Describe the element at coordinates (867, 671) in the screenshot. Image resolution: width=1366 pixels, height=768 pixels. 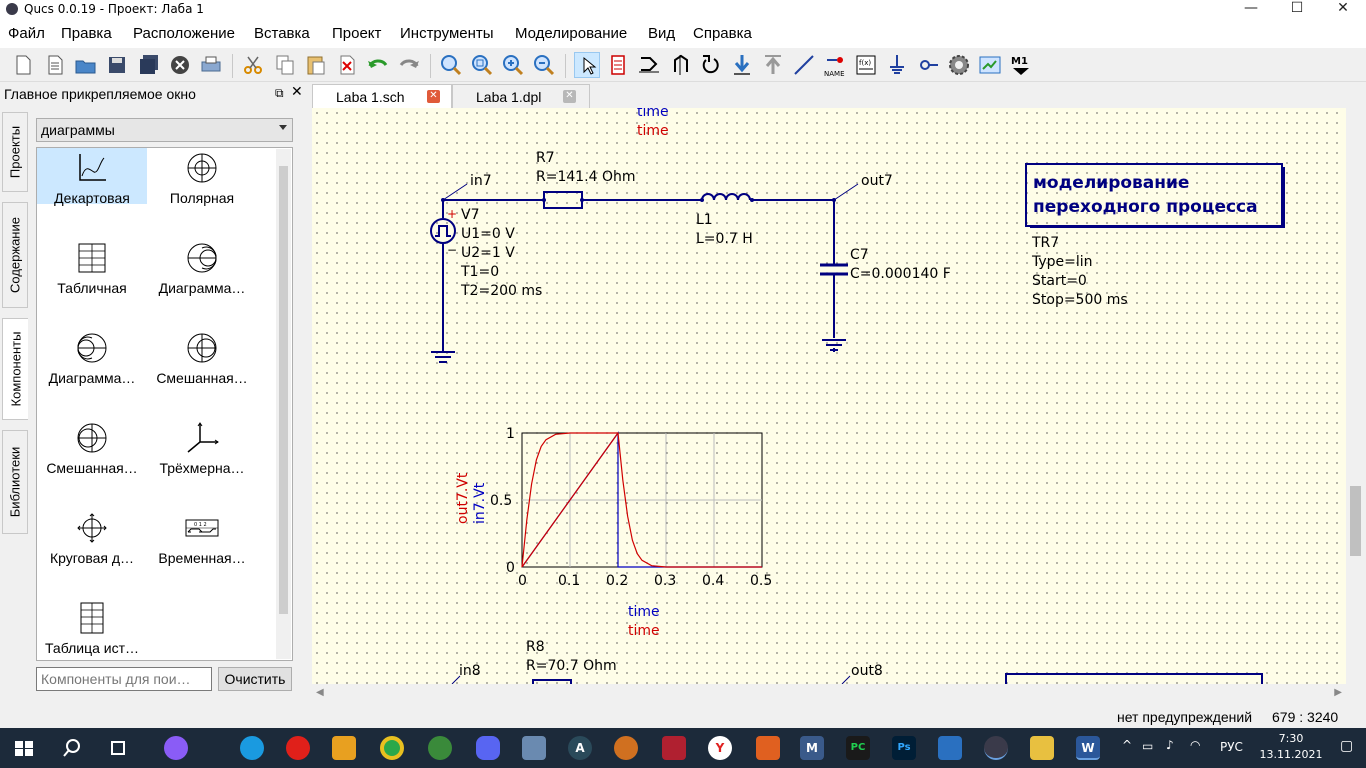
I see `node-label-out8: out8` at that location.